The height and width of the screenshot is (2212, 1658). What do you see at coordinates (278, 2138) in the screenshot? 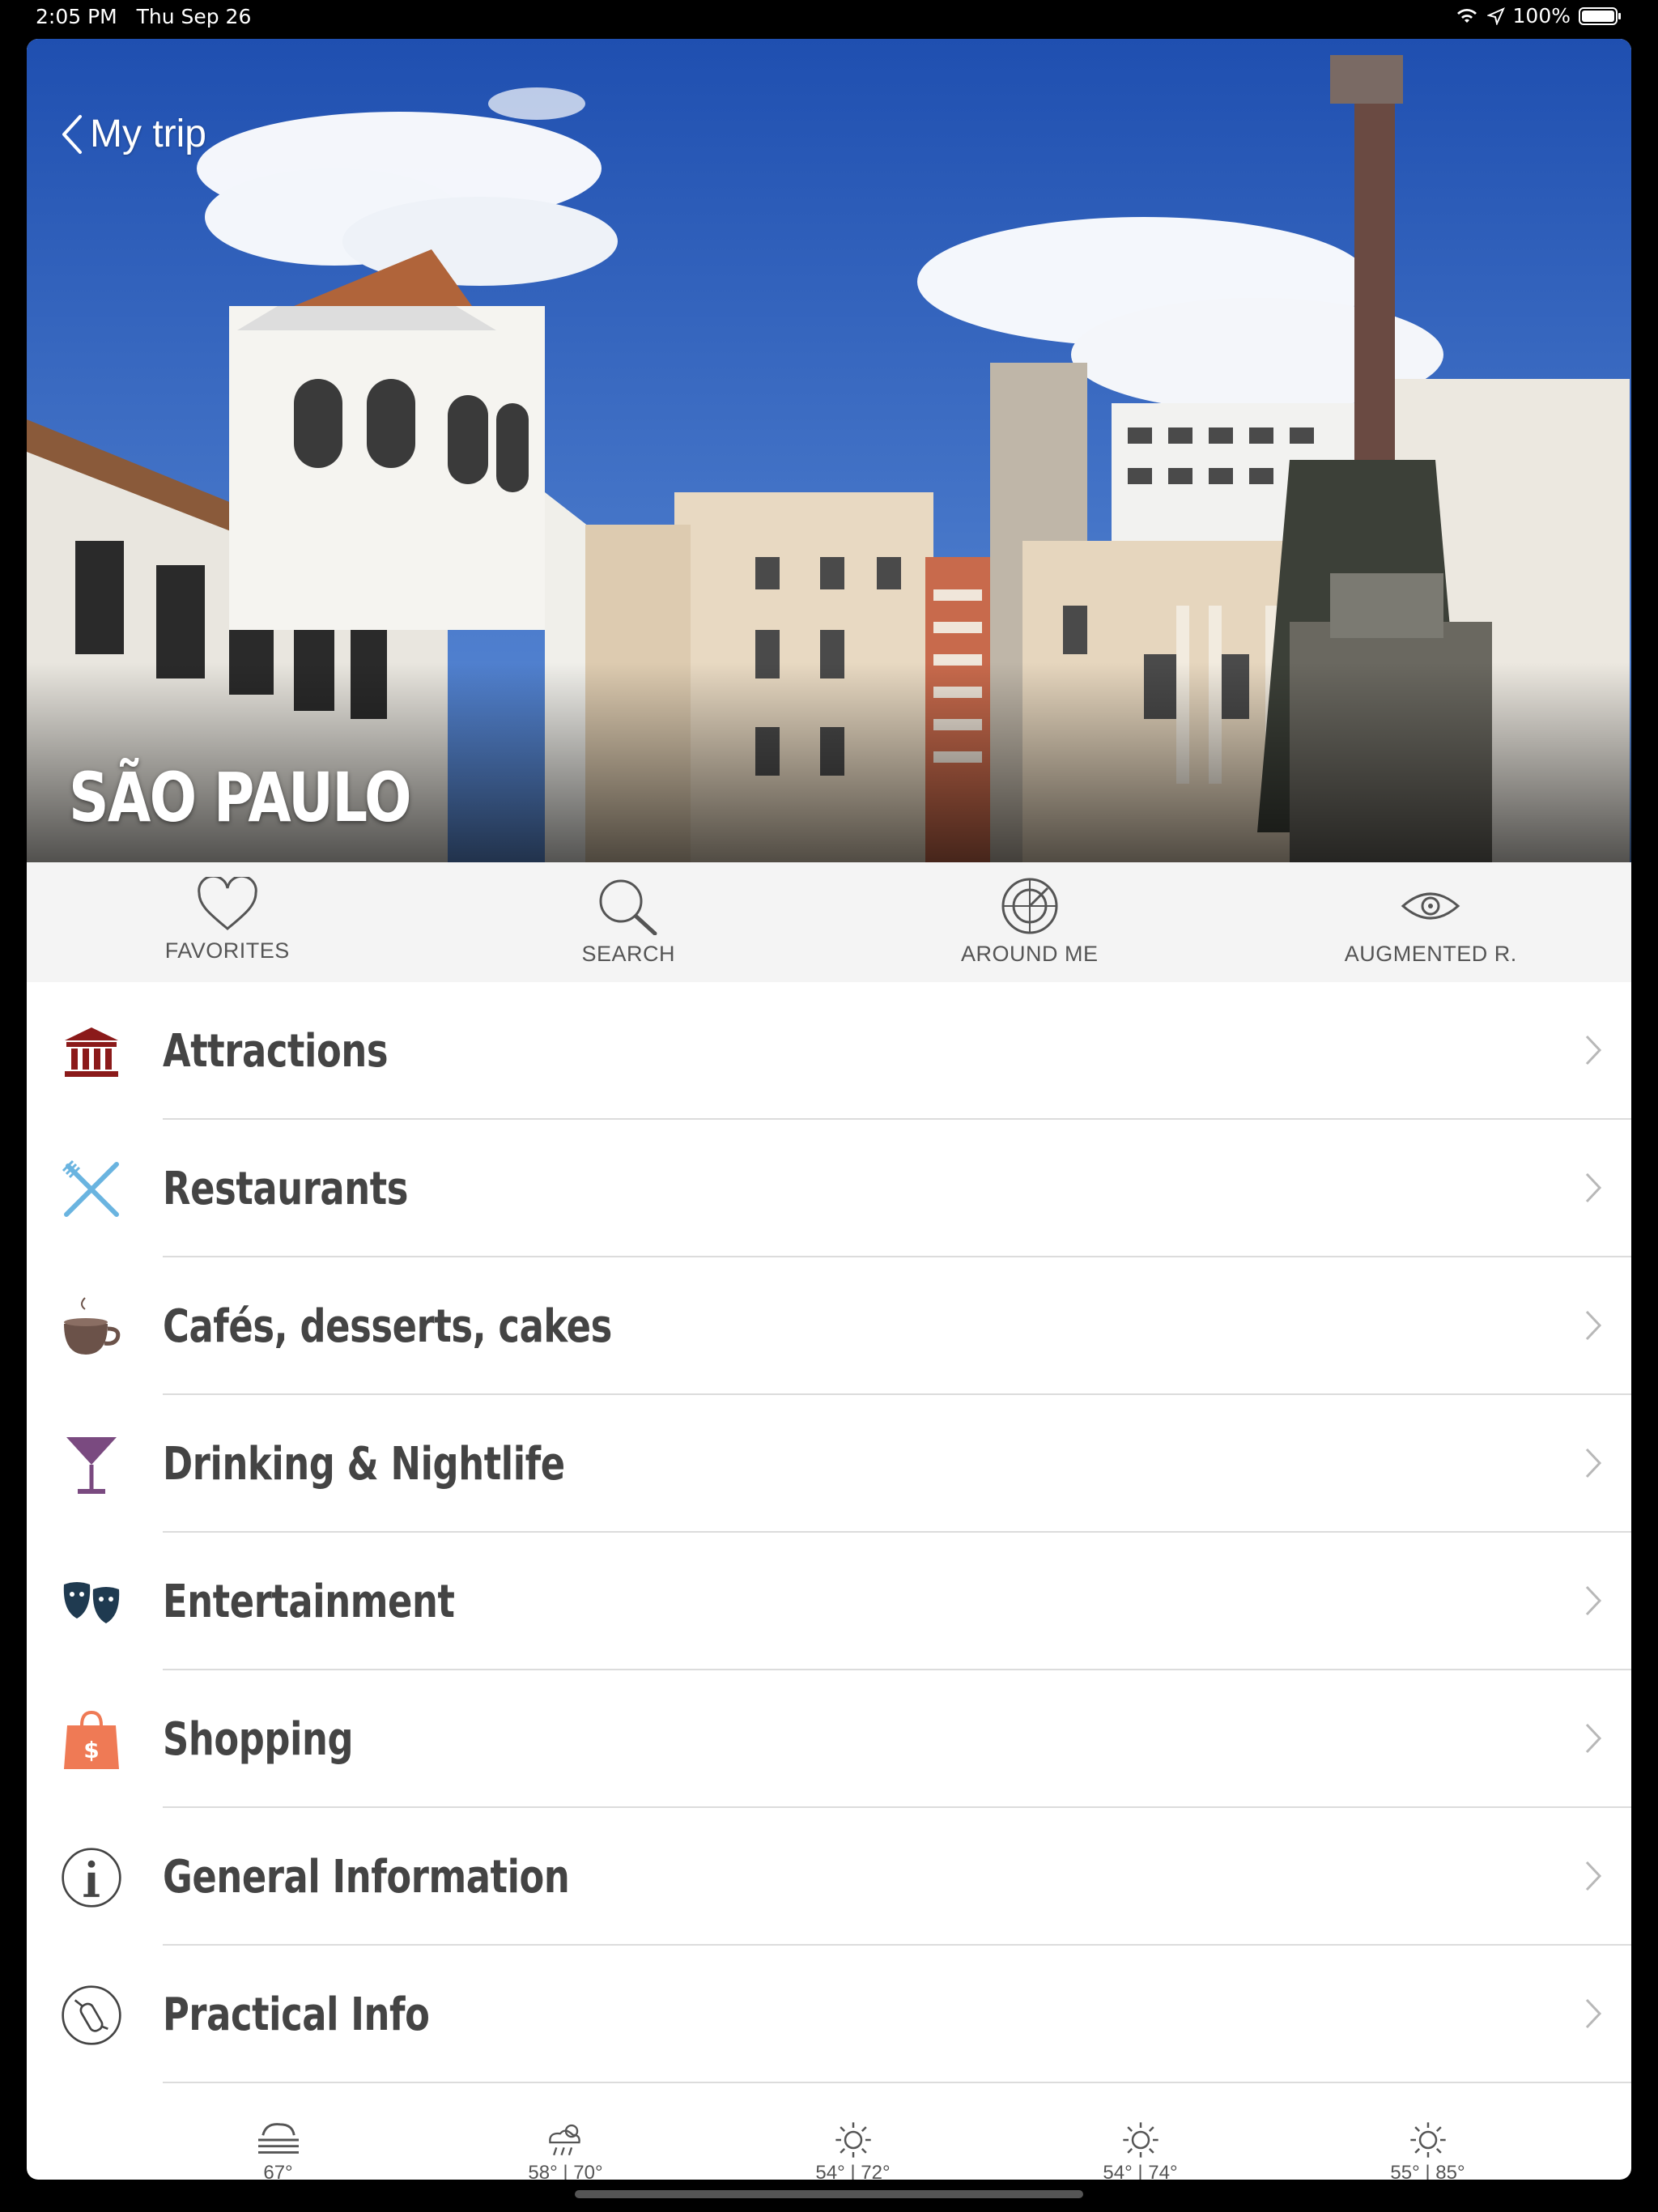
I see `fog-icon` at bounding box center [278, 2138].